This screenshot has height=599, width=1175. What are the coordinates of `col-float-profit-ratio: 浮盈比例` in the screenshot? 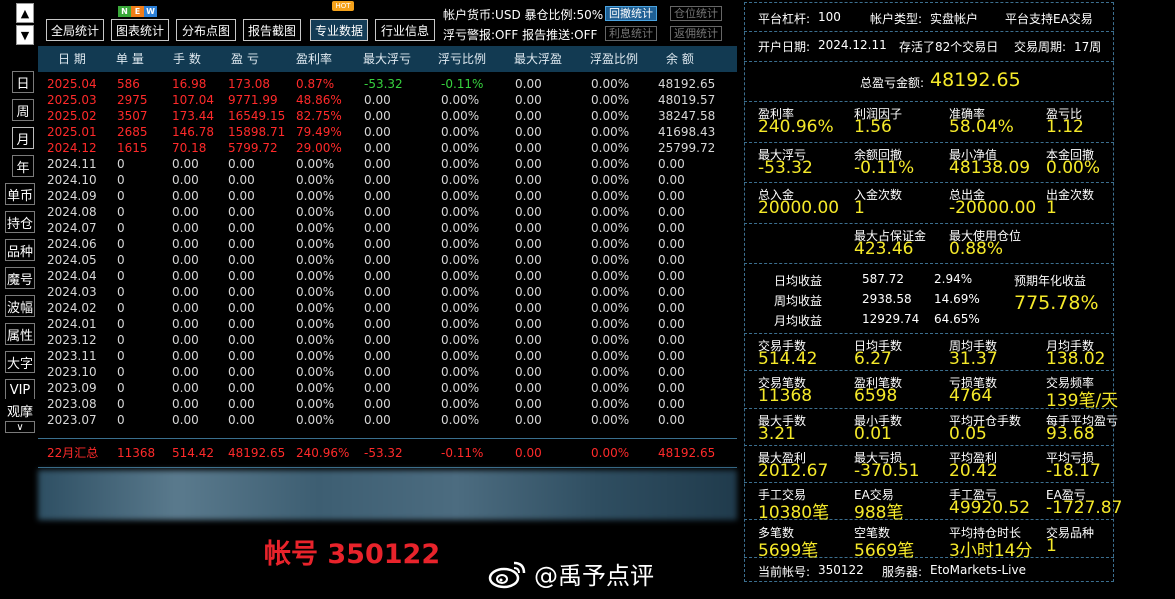 It's located at (614, 59).